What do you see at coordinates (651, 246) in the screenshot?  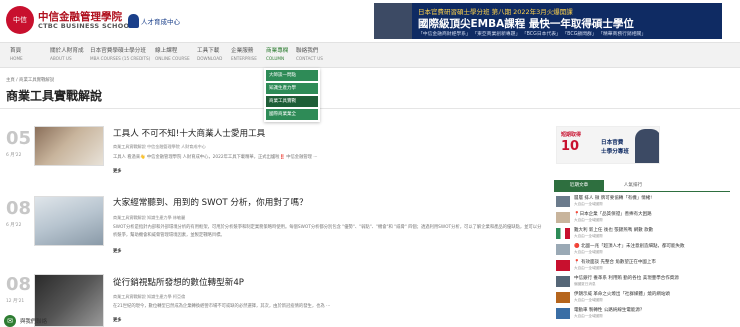 I see `sidebar-article-title: 🔴 北國一兆「超頂人才」未注意創造細點，都可能失敗` at bounding box center [651, 246].